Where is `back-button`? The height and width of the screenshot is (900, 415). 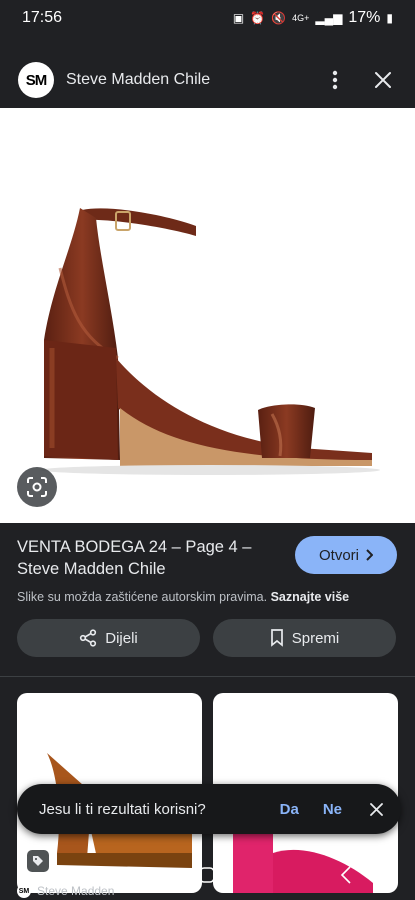
back-button is located at coordinates (346, 875).